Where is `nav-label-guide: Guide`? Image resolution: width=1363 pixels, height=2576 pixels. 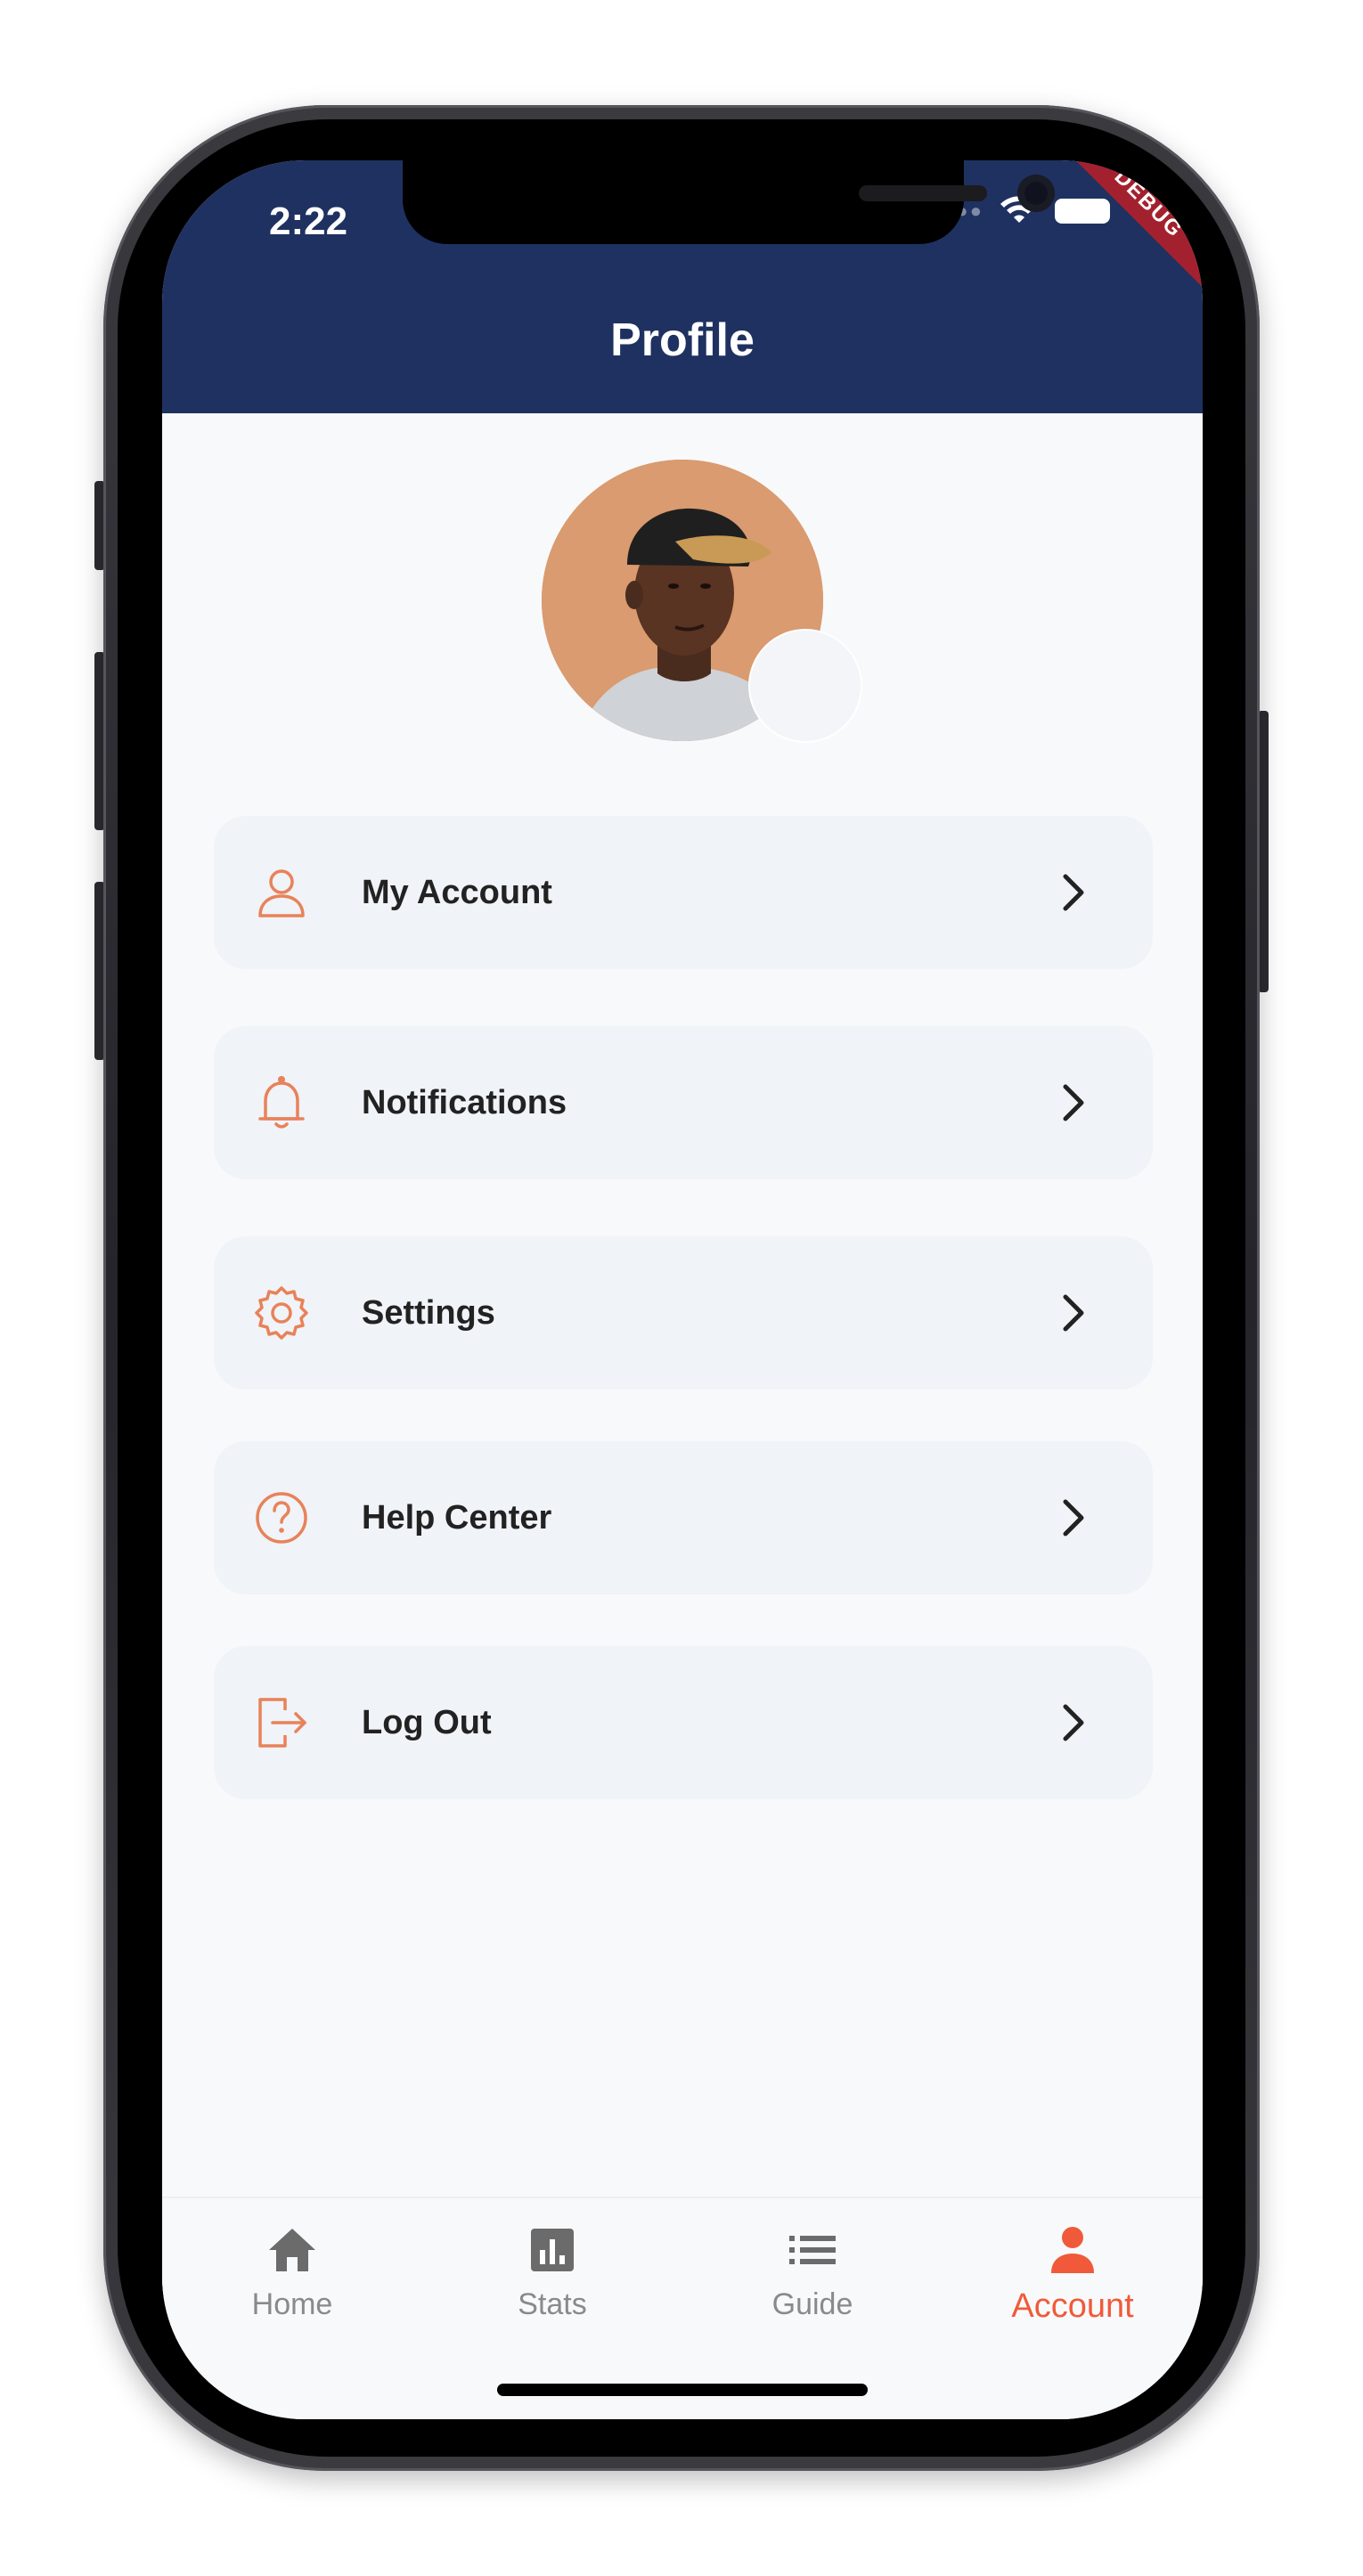
nav-label-guide: Guide is located at coordinates (812, 2304).